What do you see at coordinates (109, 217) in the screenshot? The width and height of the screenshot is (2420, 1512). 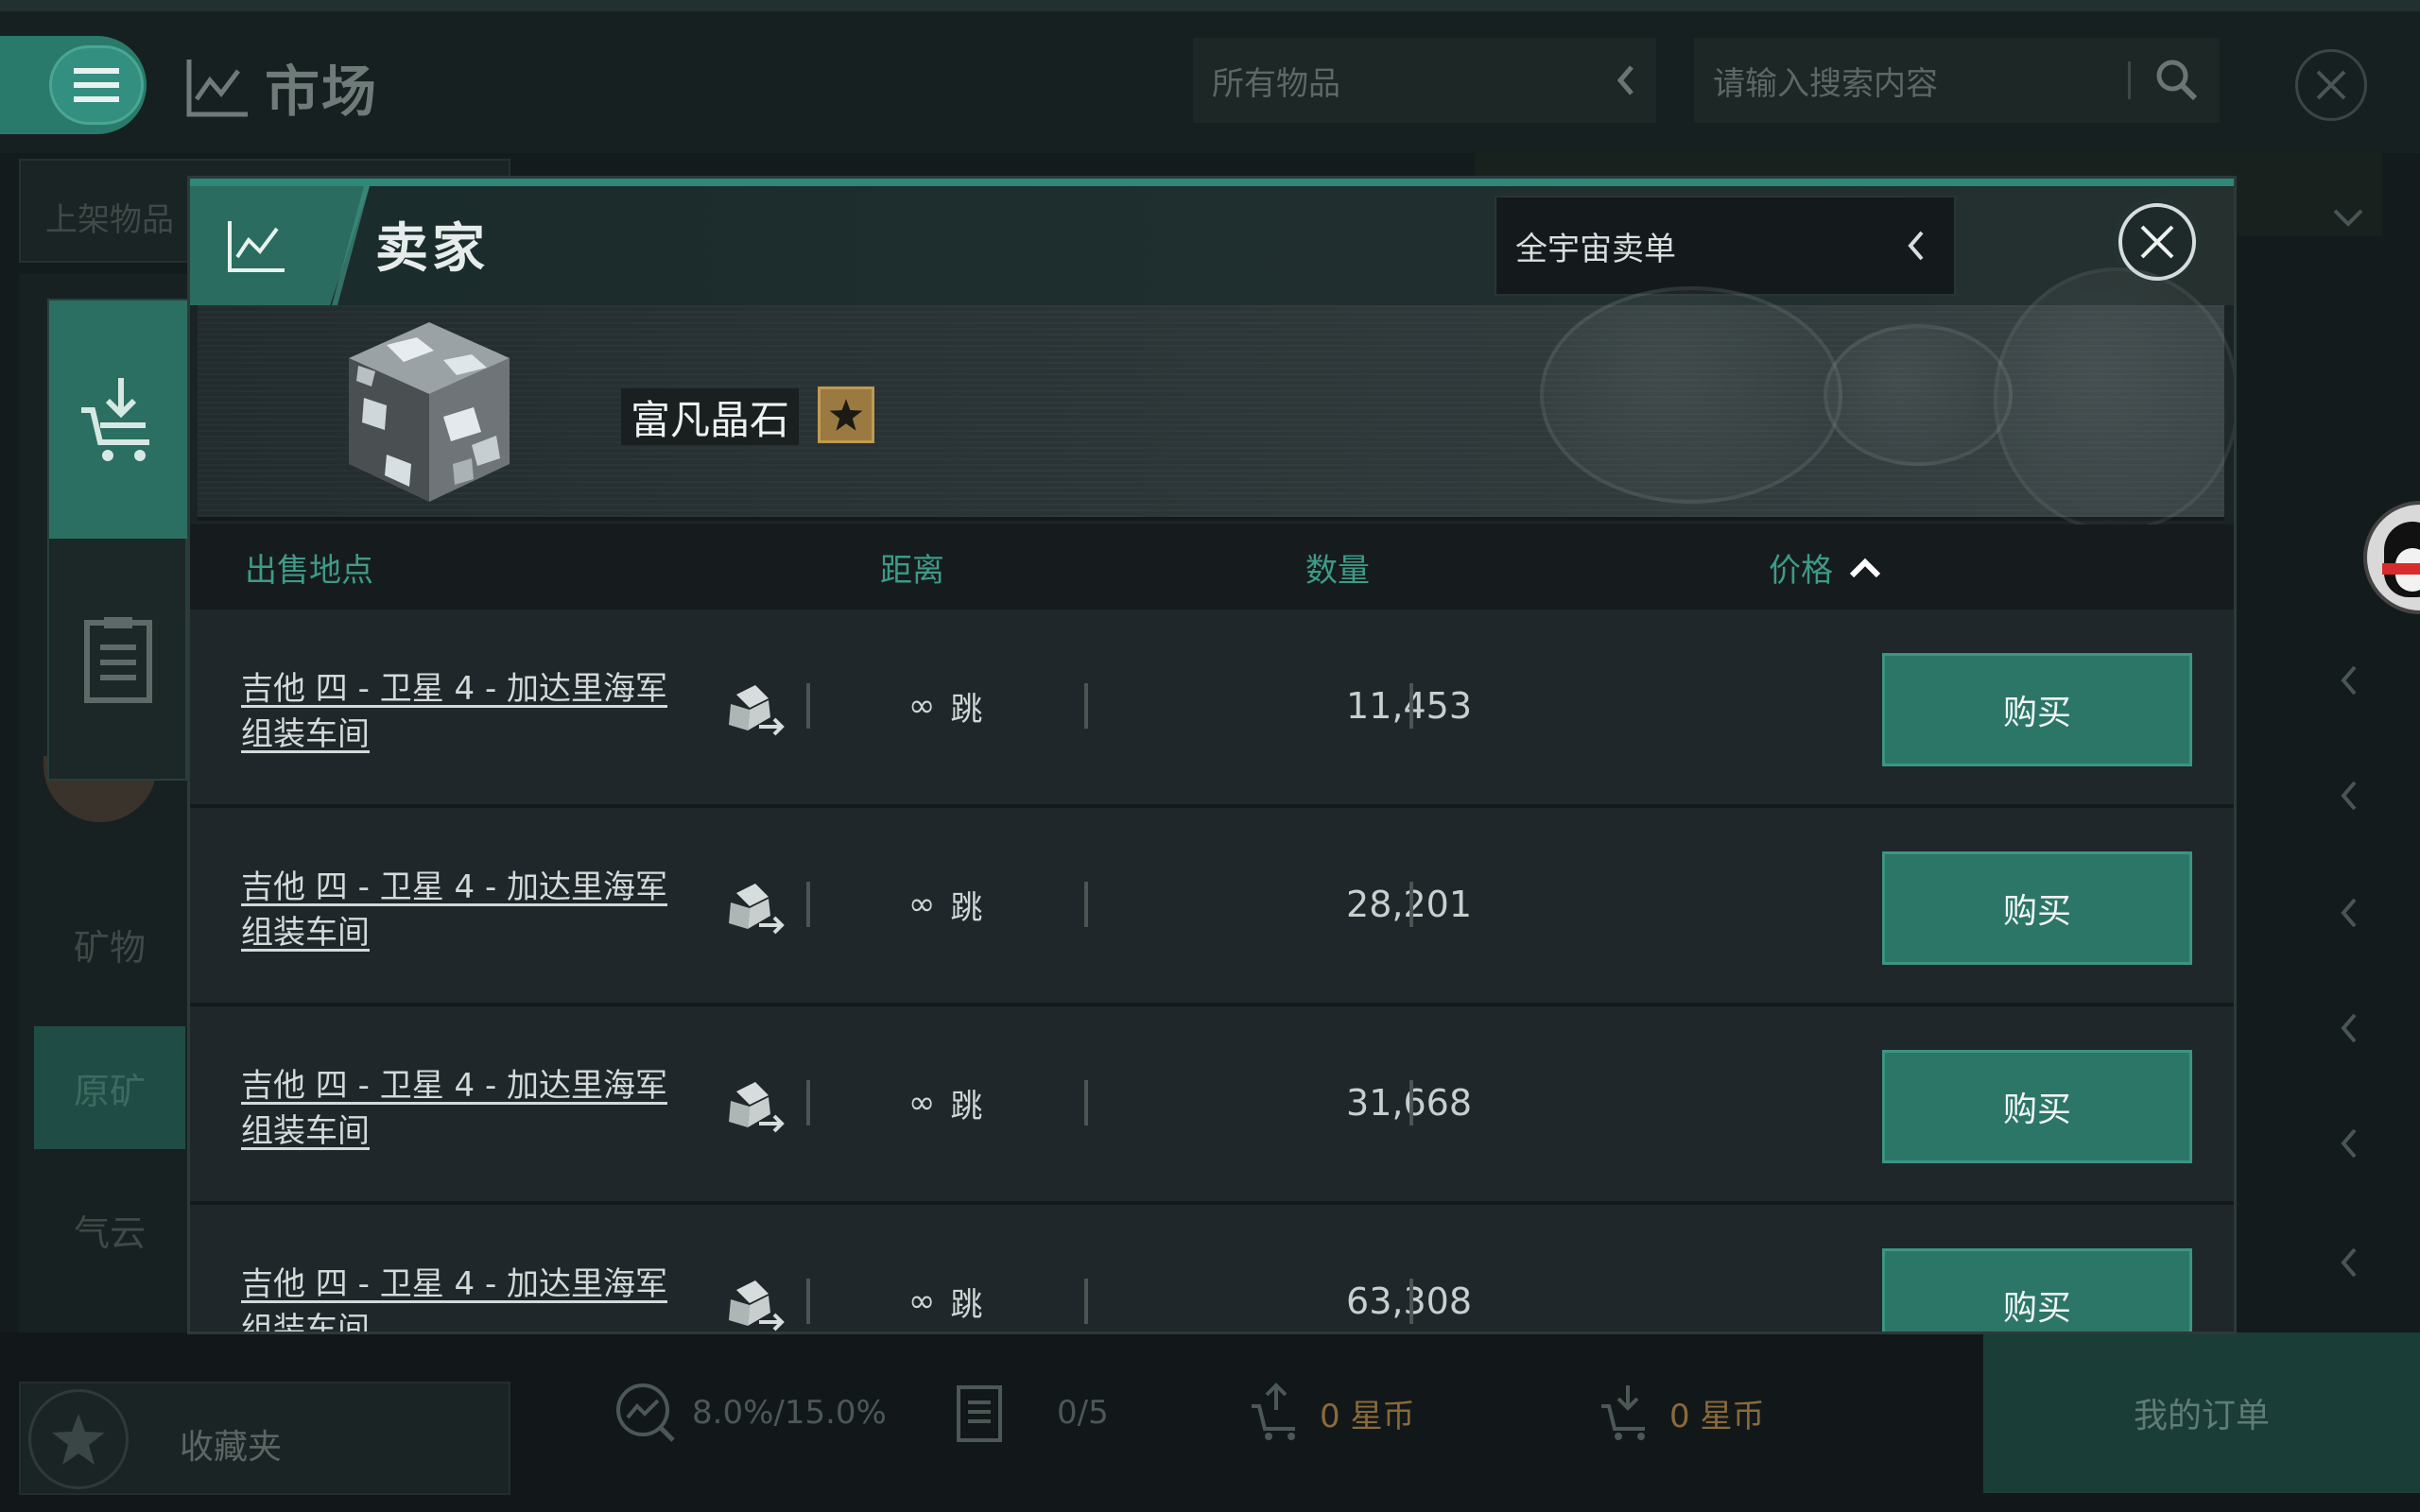 I see `listing-tab-label: 上架物品` at bounding box center [109, 217].